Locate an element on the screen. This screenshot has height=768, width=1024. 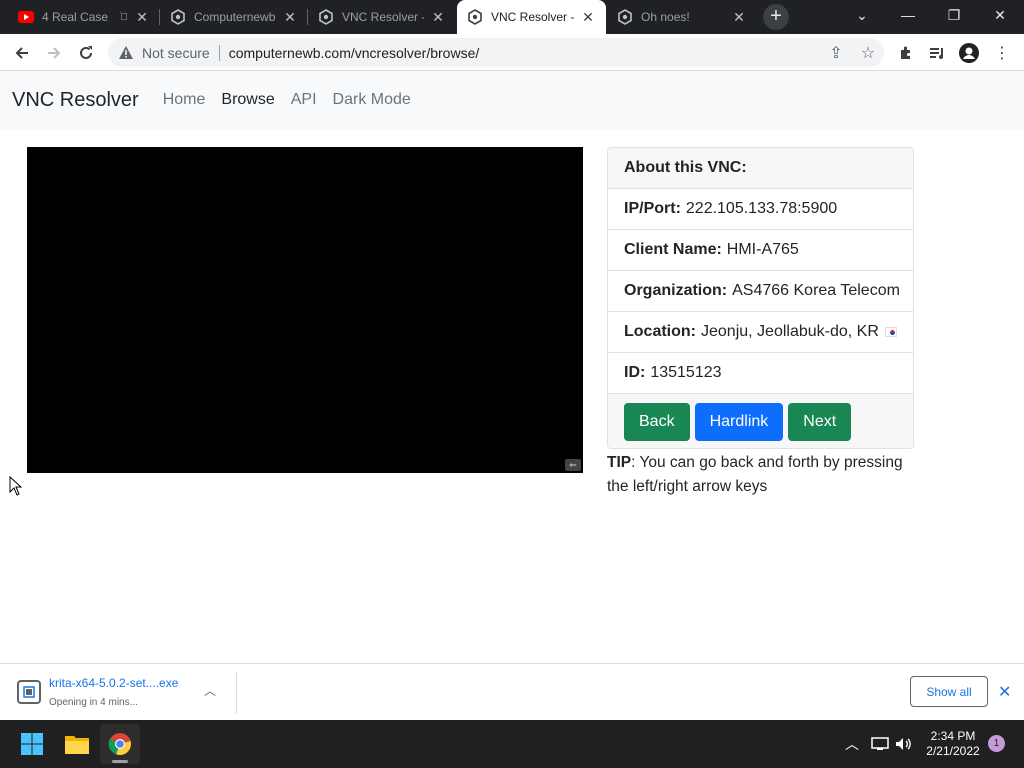
windows-taskbar: ︿ 2:34 PM 2/21/2022 1 is located at coordinates (512, 744).